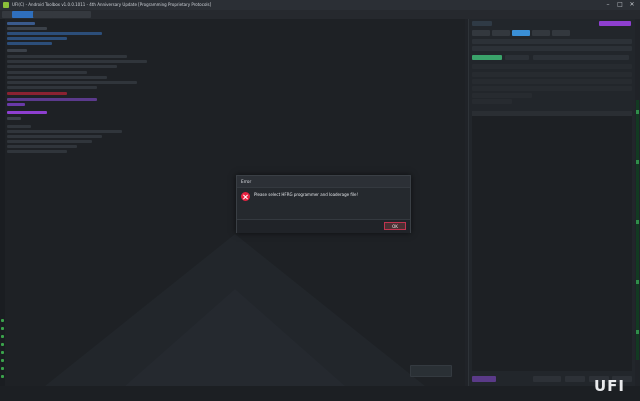 Image resolution: width=640 pixels, height=401 pixels. What do you see at coordinates (320, 393) in the screenshot?
I see `status-bar` at bounding box center [320, 393].